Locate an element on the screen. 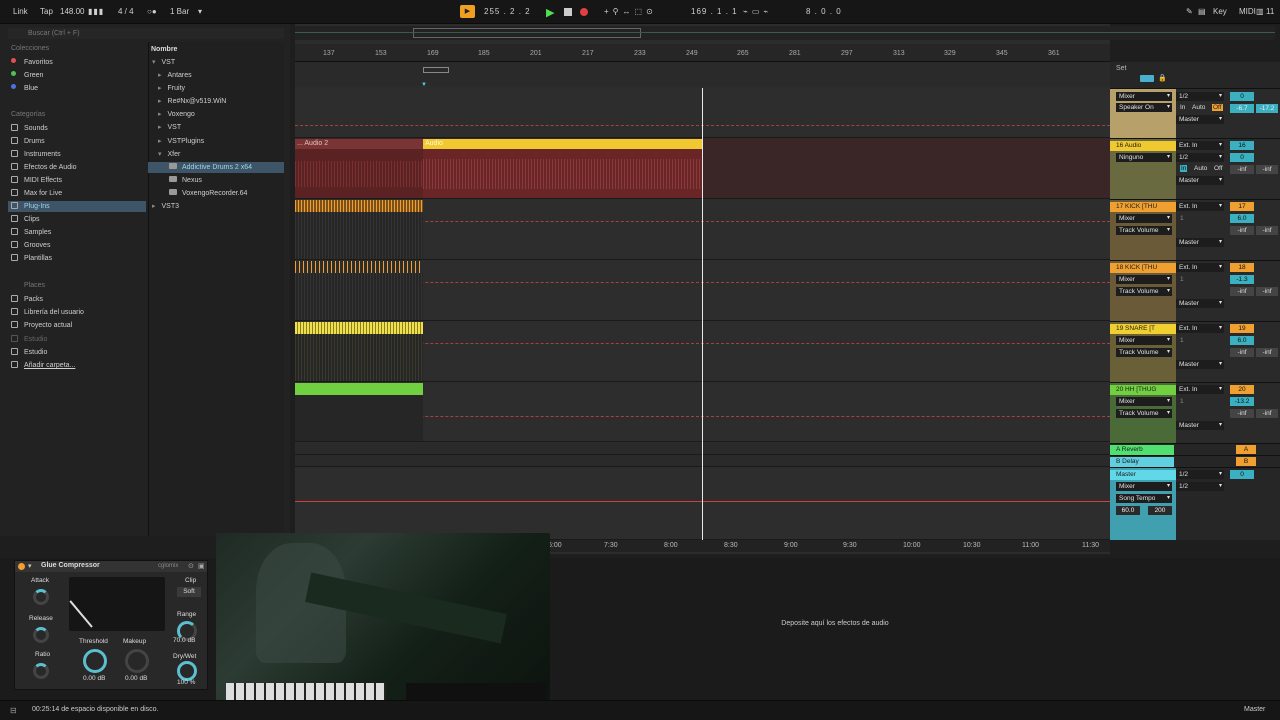 The image size is (1280, 720). track-number: 16 is located at coordinates (1242, 145).